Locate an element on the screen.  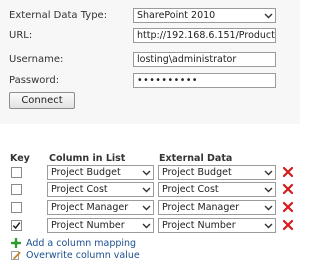
password-input: •••••••••• is located at coordinates (204, 80).